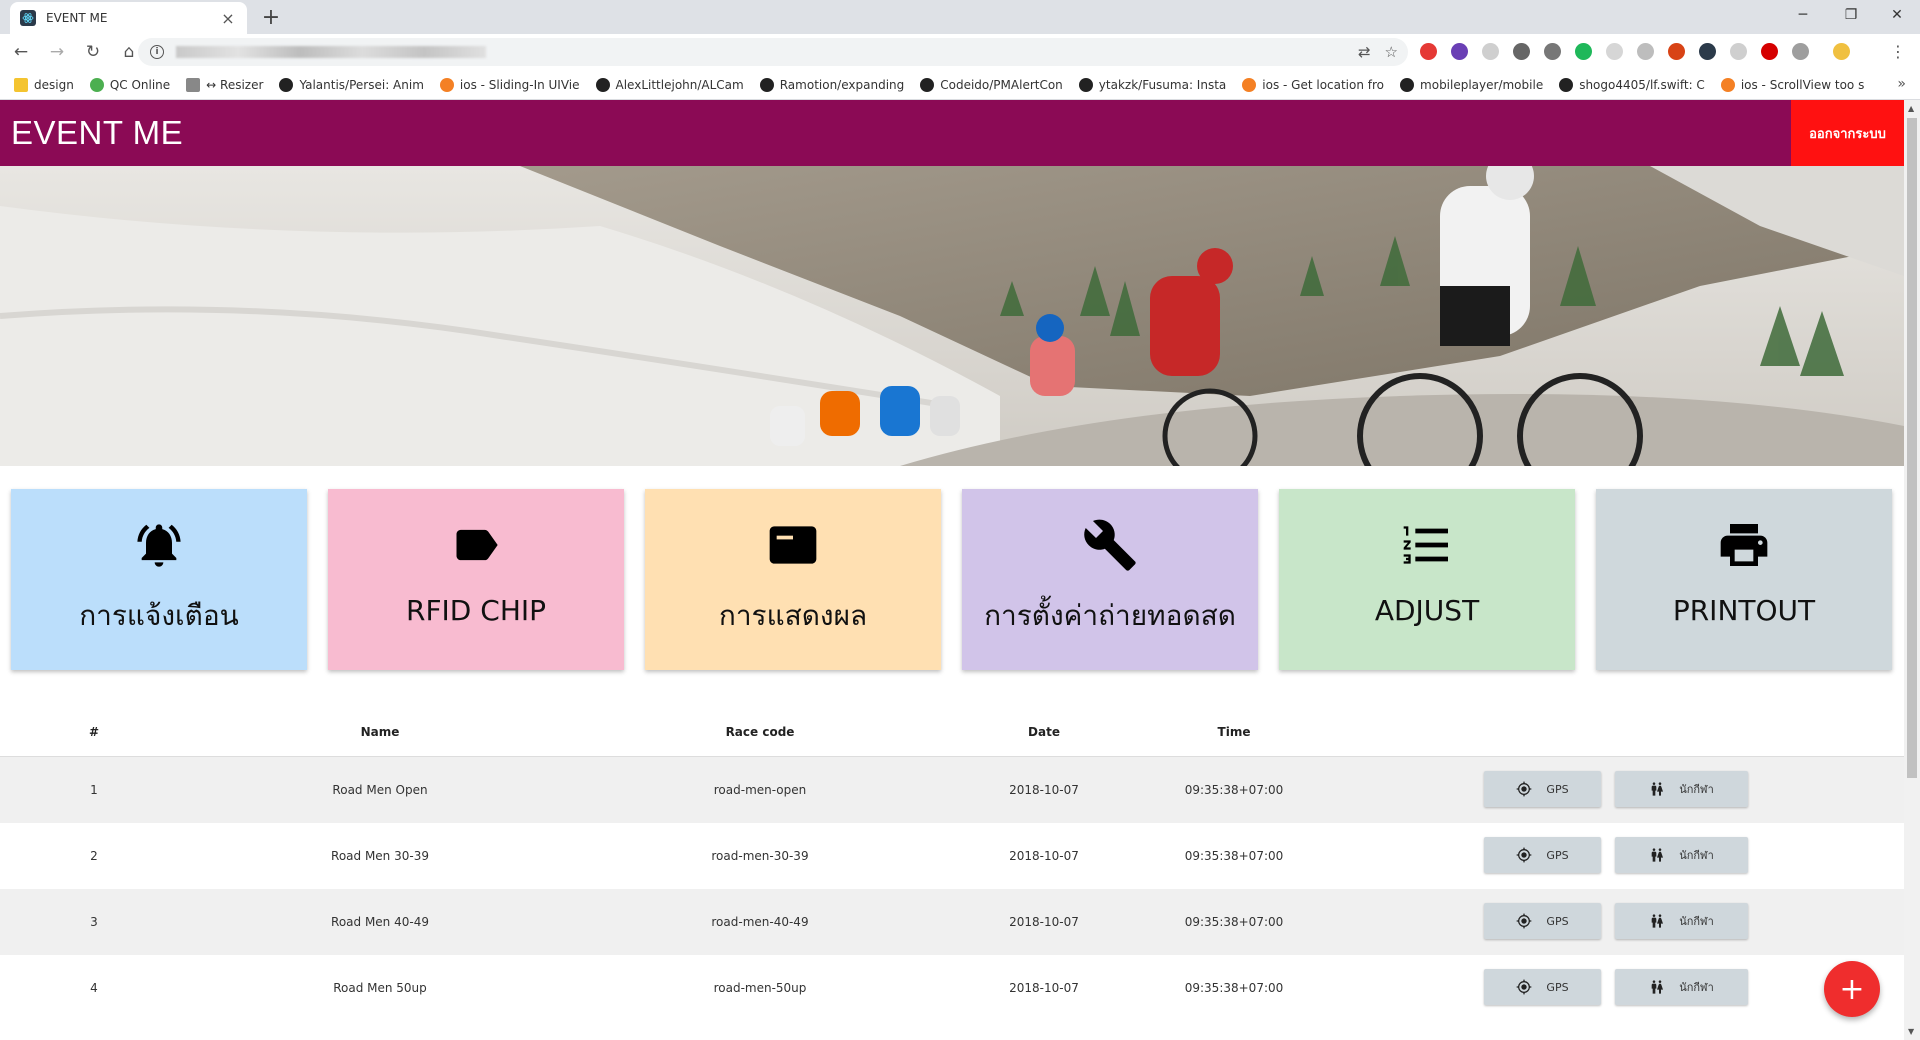  What do you see at coordinates (679, 84) in the screenshot?
I see `bookmark-label: AlexLittlejohn/ALCam` at bounding box center [679, 84].